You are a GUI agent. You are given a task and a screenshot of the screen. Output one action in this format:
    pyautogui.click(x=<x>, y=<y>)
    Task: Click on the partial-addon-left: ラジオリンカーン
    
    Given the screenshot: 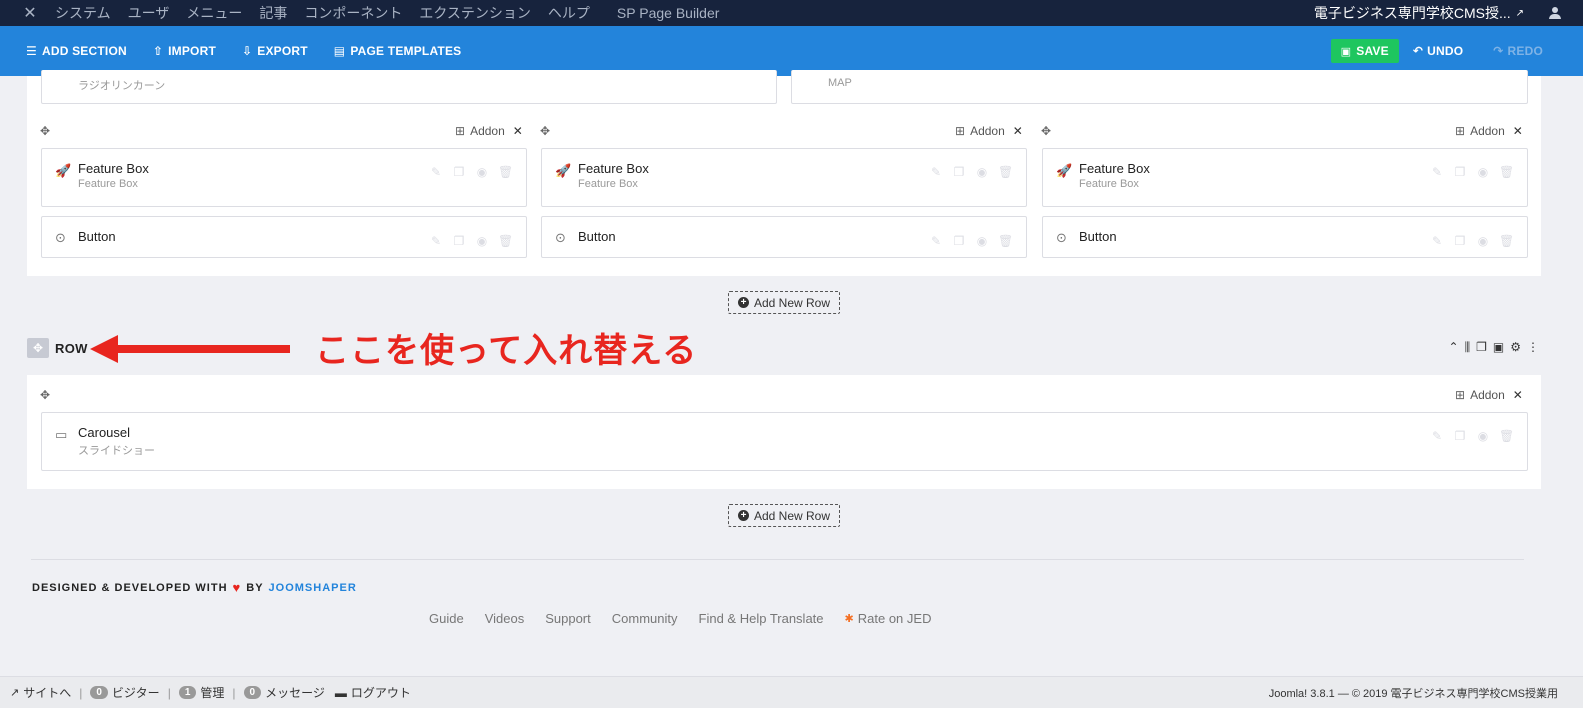 What is the action you would take?
    pyautogui.click(x=409, y=87)
    